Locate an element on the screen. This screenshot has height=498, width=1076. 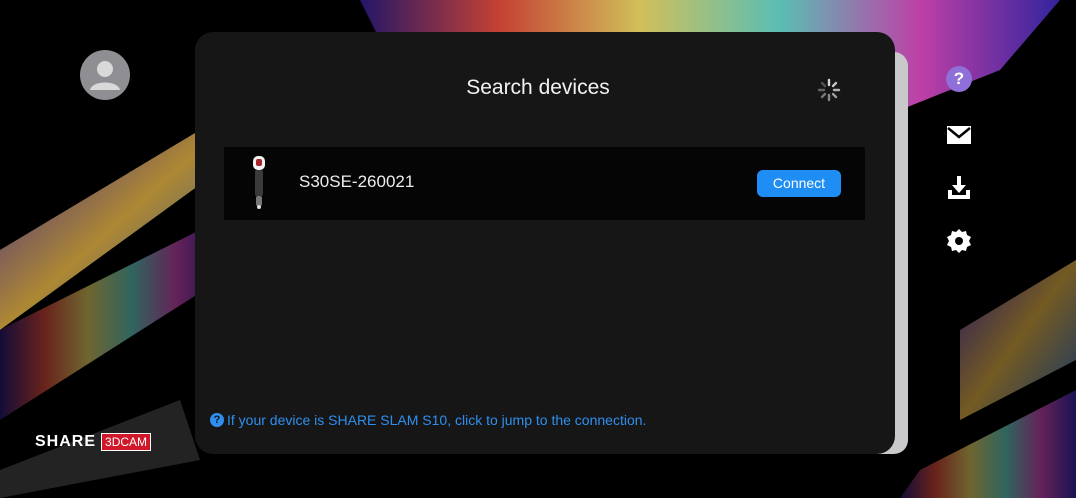
settings-icon is located at coordinates (959, 241).